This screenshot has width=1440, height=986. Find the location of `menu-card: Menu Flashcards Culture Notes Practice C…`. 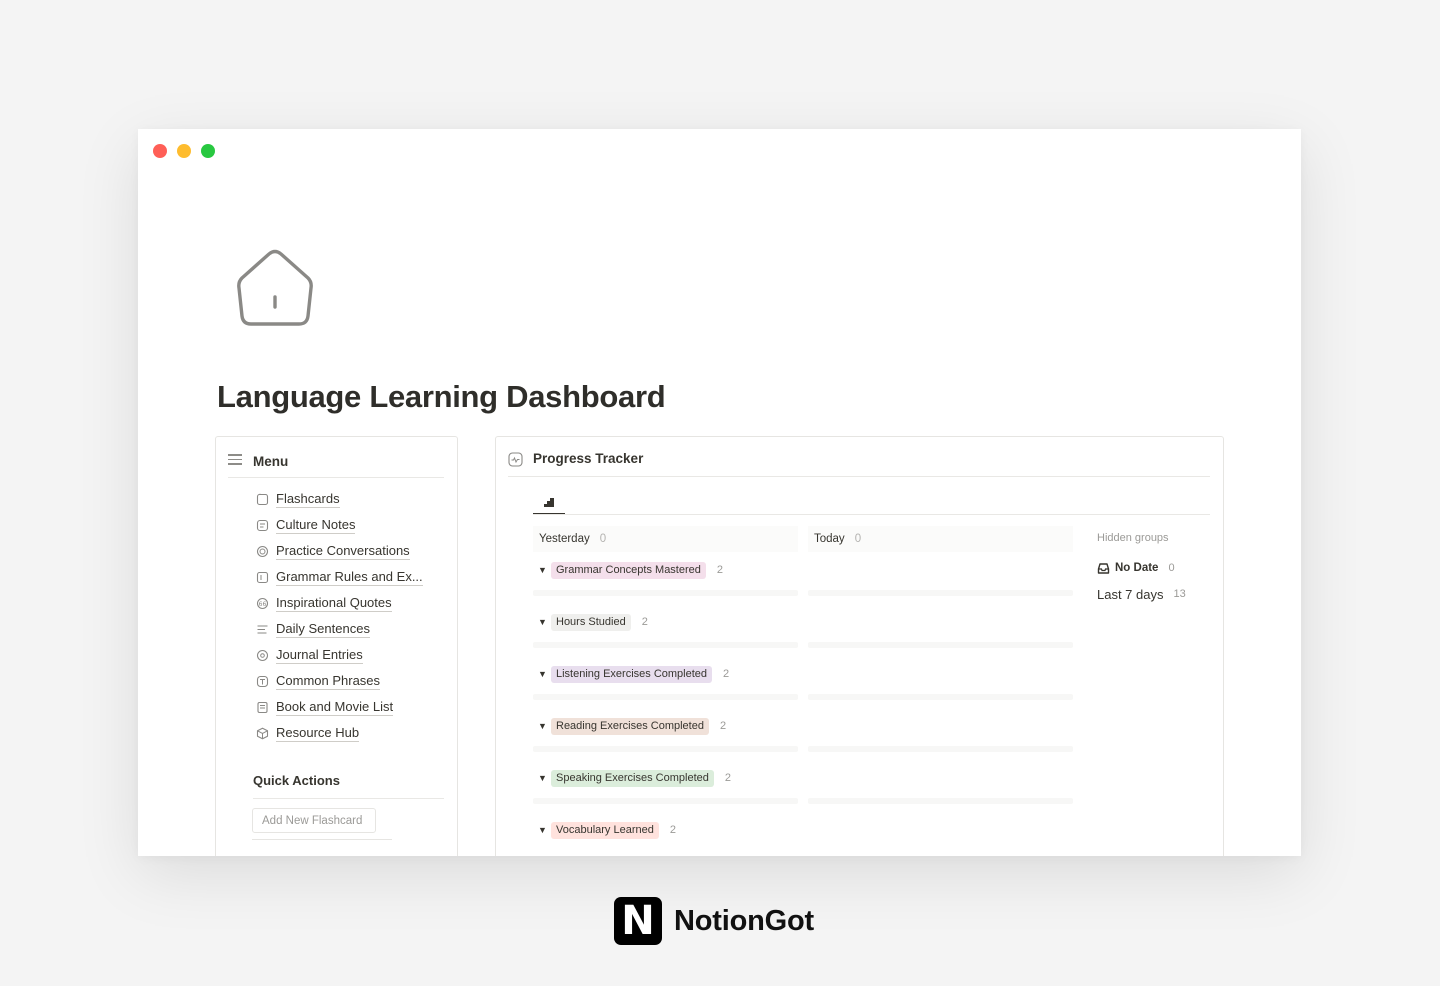

menu-card: Menu Flashcards Culture Notes Practice C… is located at coordinates (336, 646).